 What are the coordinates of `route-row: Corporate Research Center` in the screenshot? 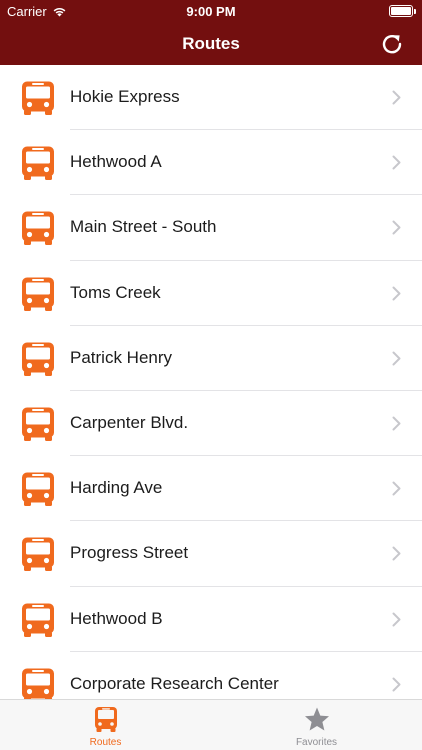 It's located at (211, 675).